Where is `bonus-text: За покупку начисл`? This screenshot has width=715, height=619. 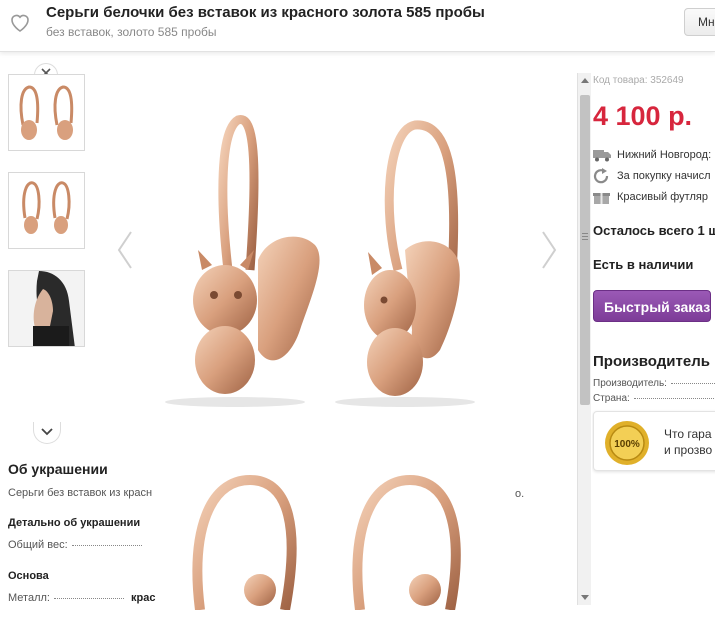
bonus-text: За покупку начисл is located at coordinates (664, 176).